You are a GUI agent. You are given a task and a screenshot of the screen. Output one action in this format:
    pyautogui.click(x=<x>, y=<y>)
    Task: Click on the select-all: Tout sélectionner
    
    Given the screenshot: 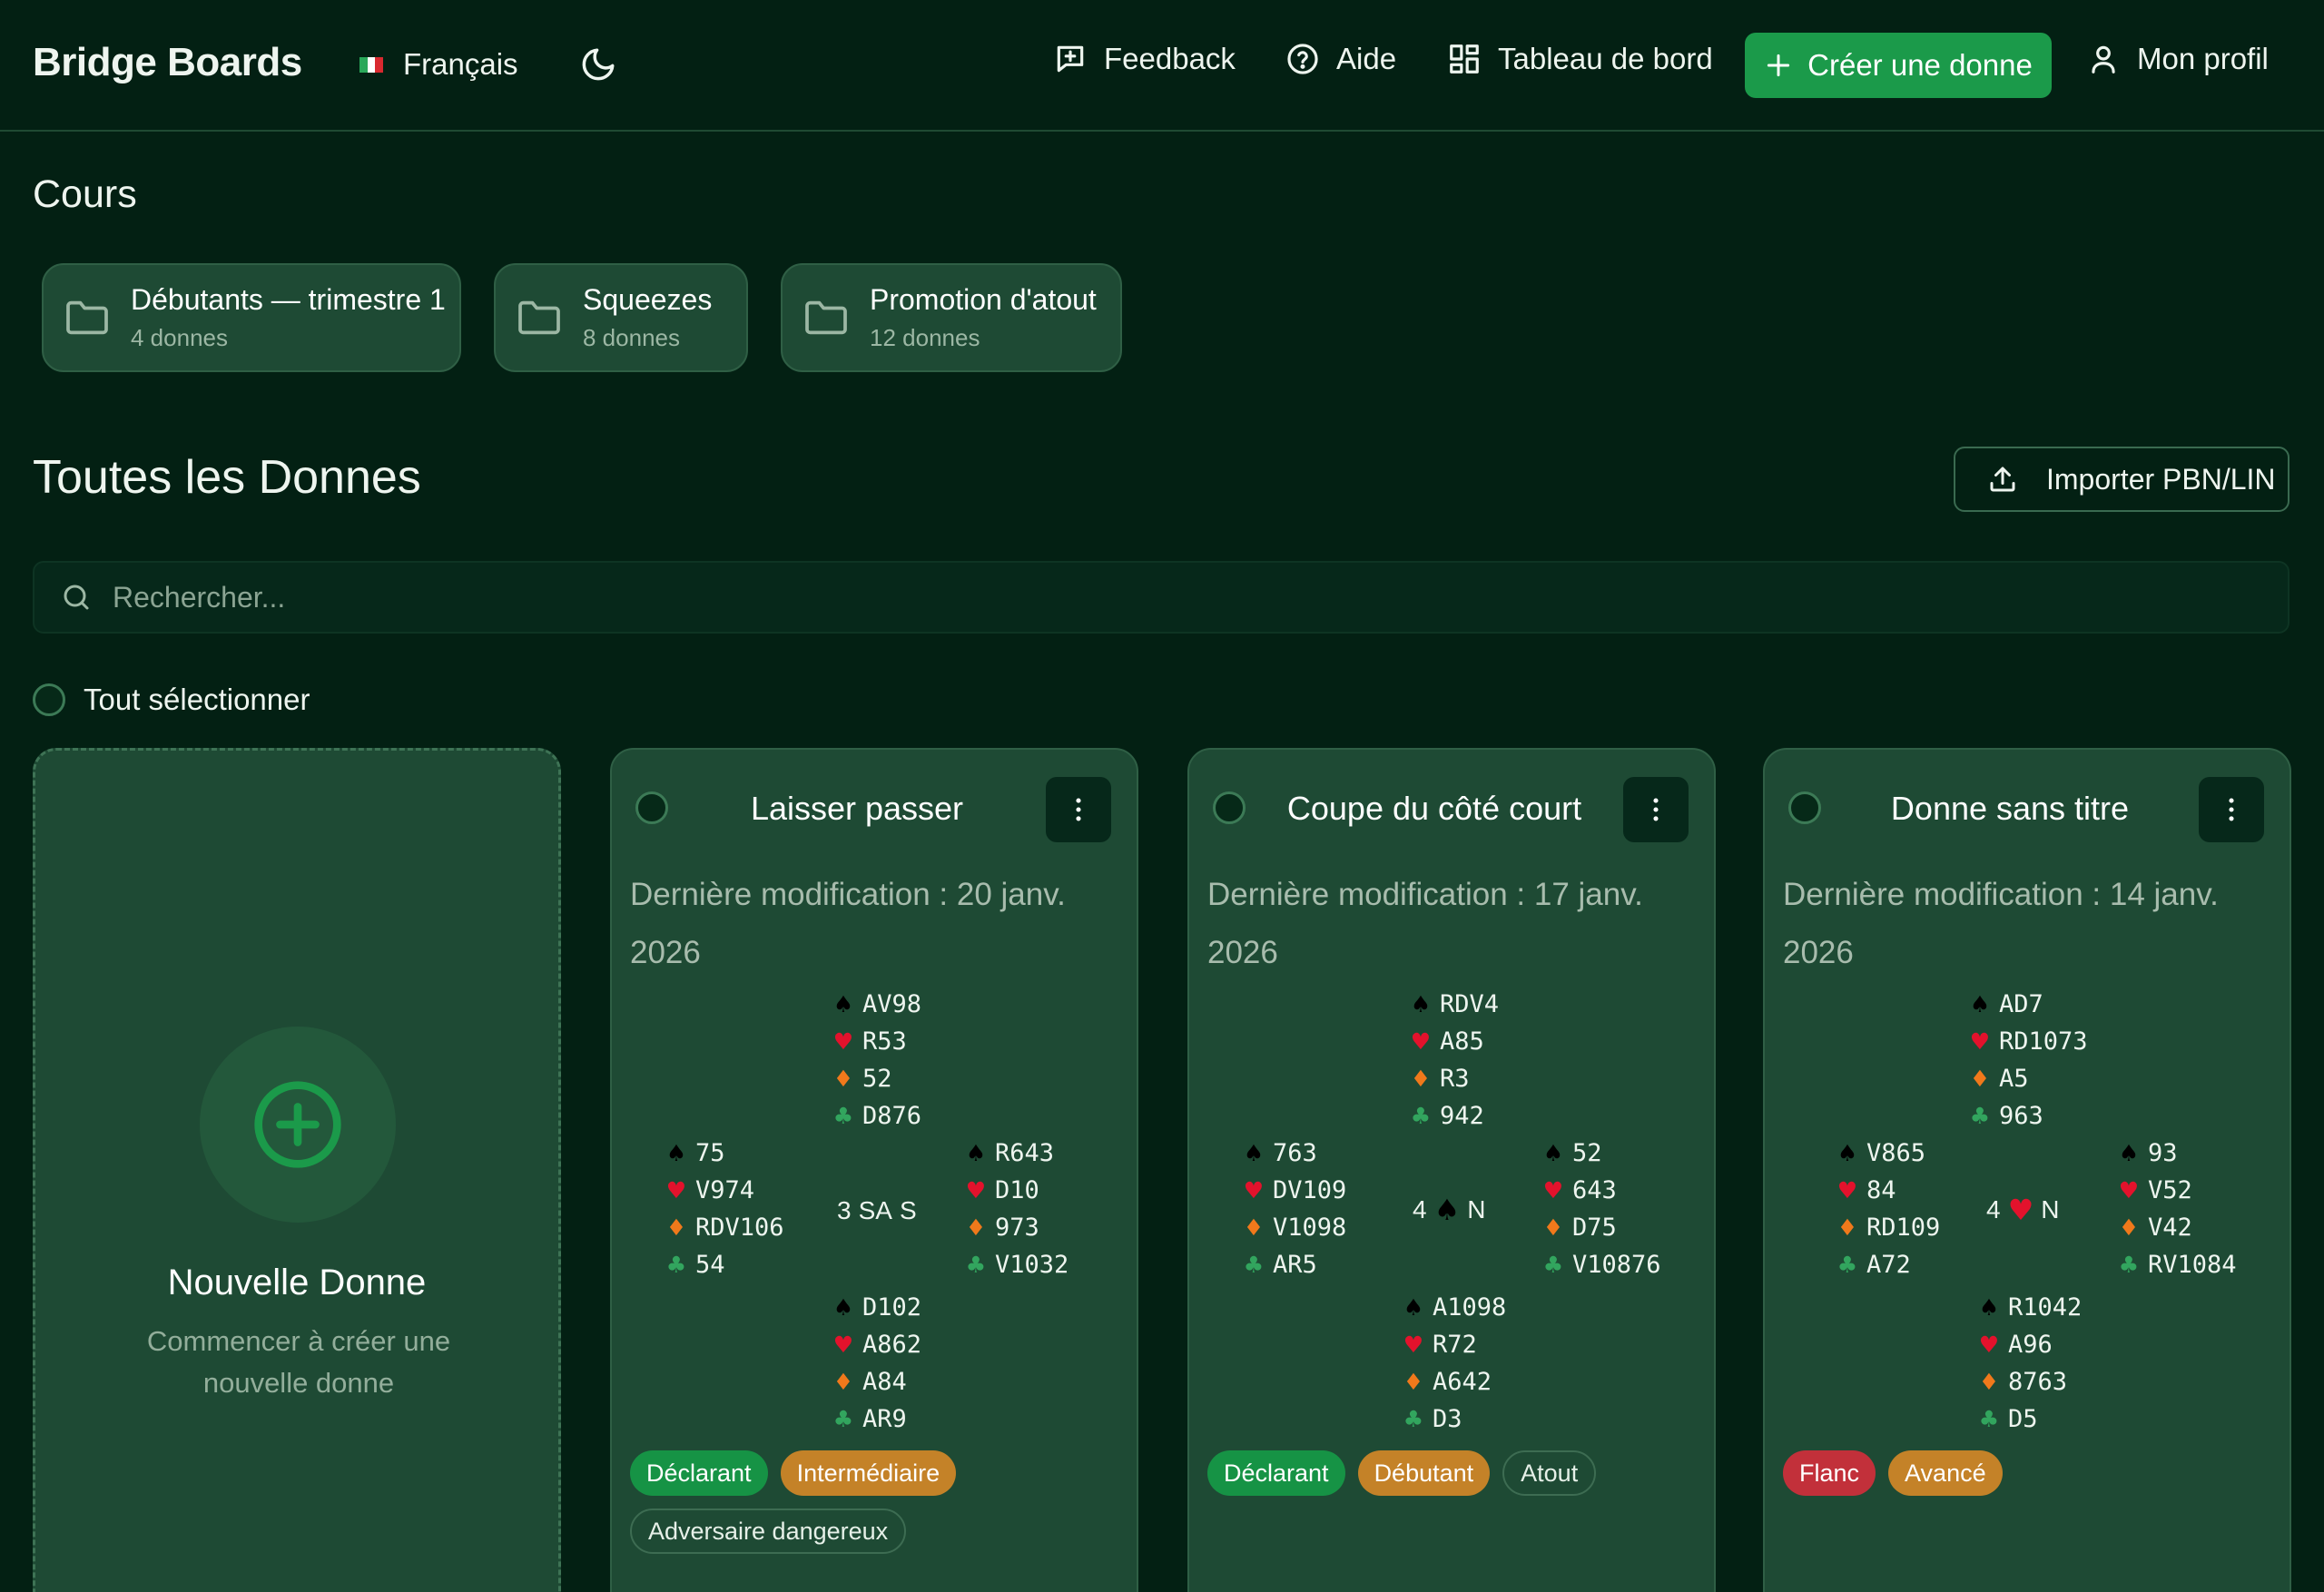 What is the action you would take?
    pyautogui.click(x=171, y=700)
    